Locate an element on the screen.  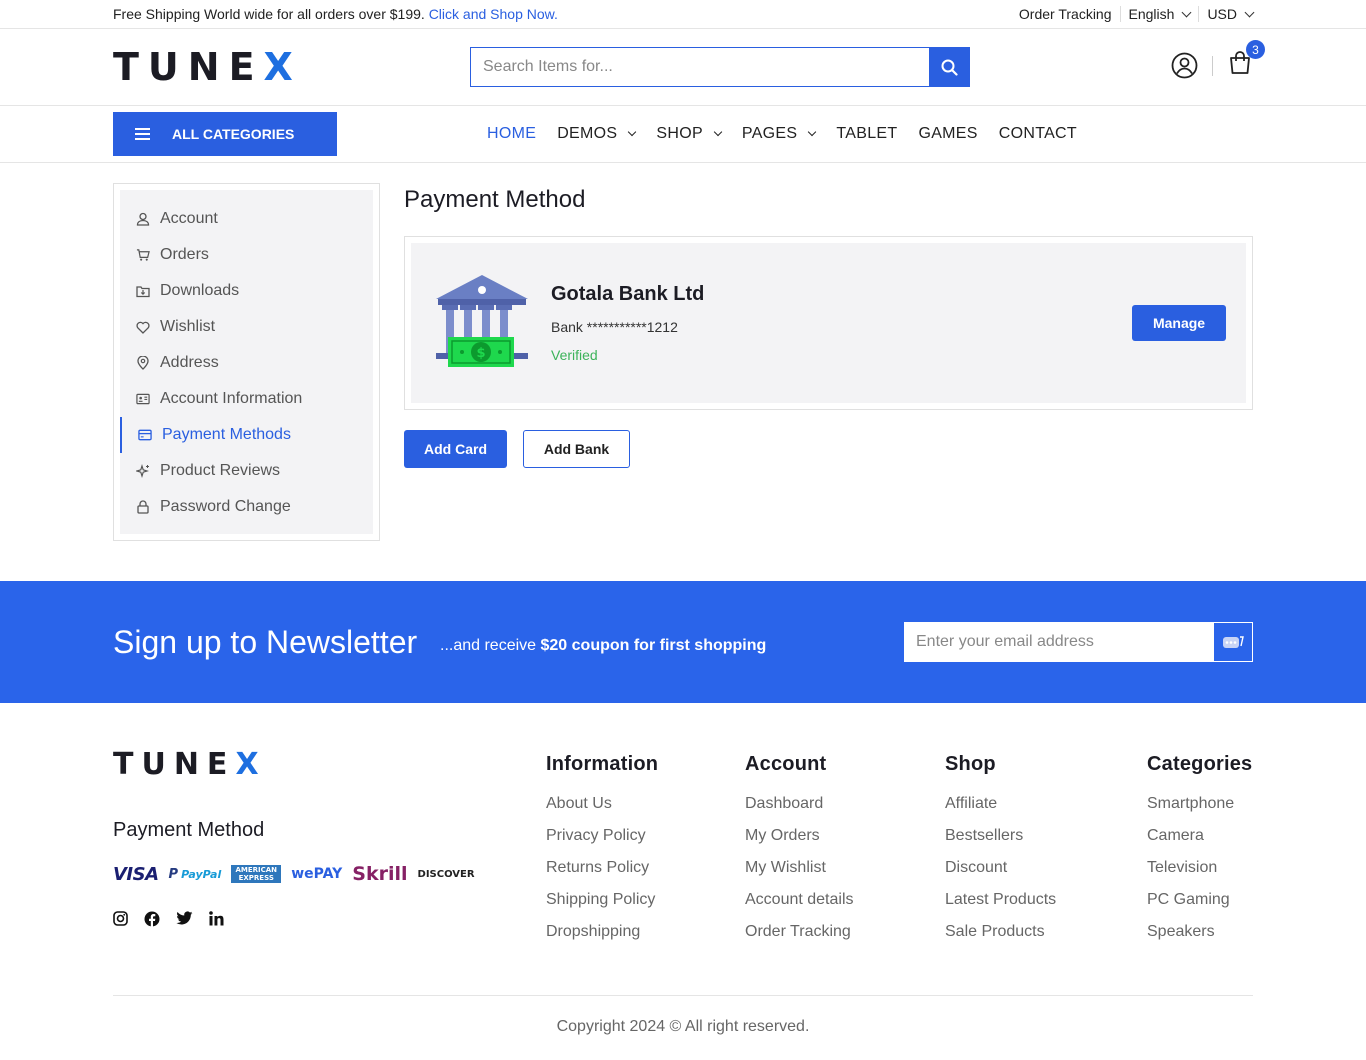
nav-item-demos: DEMOS is located at coordinates (597, 134).